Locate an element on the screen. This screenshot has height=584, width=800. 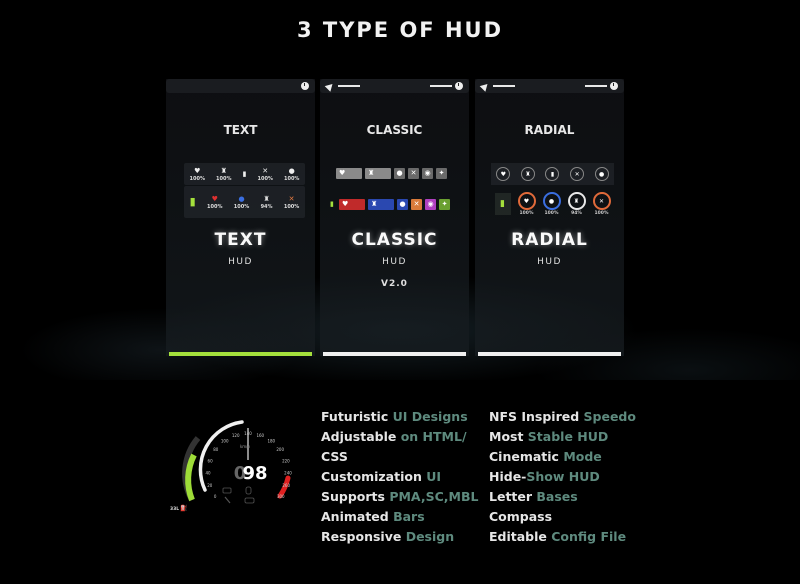
feature-primary-text: Editable is located at coordinates (520, 536).